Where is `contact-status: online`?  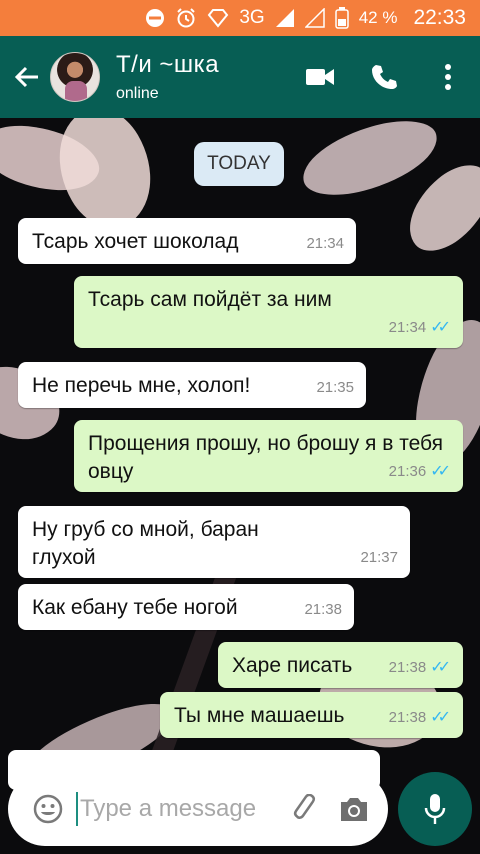 contact-status: online is located at coordinates (137, 93).